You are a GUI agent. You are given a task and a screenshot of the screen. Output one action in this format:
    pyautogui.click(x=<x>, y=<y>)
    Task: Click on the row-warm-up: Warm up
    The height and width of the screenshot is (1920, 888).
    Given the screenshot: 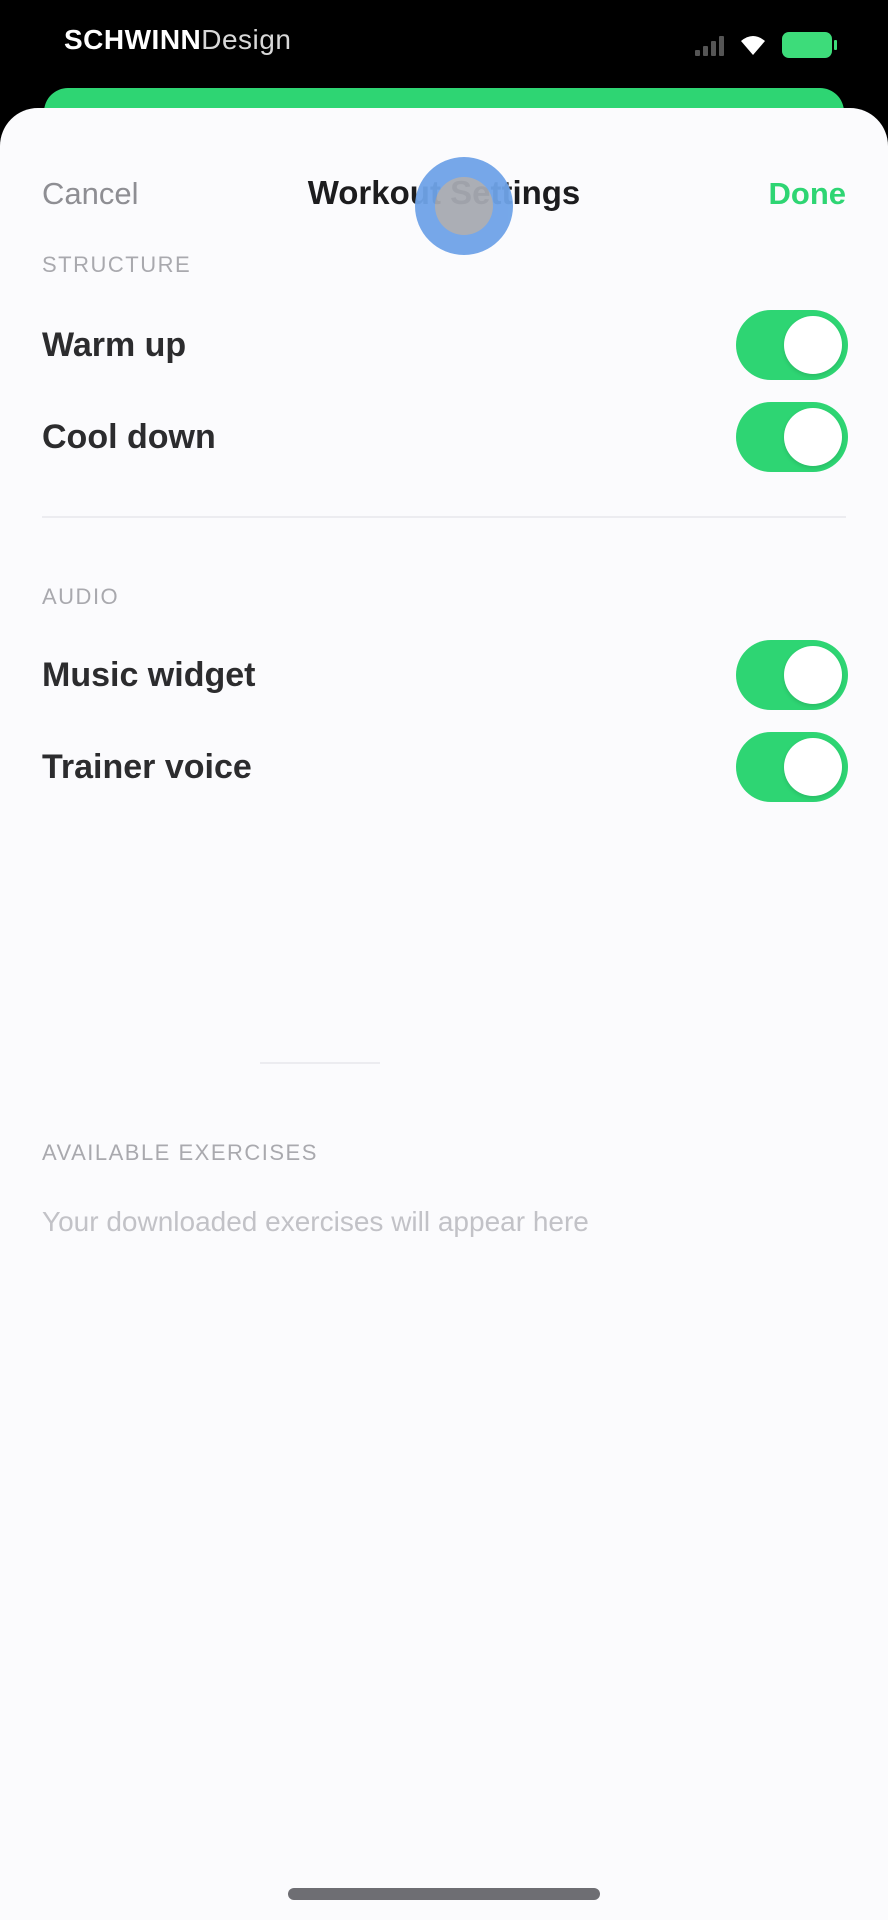 What is the action you would take?
    pyautogui.click(x=444, y=345)
    